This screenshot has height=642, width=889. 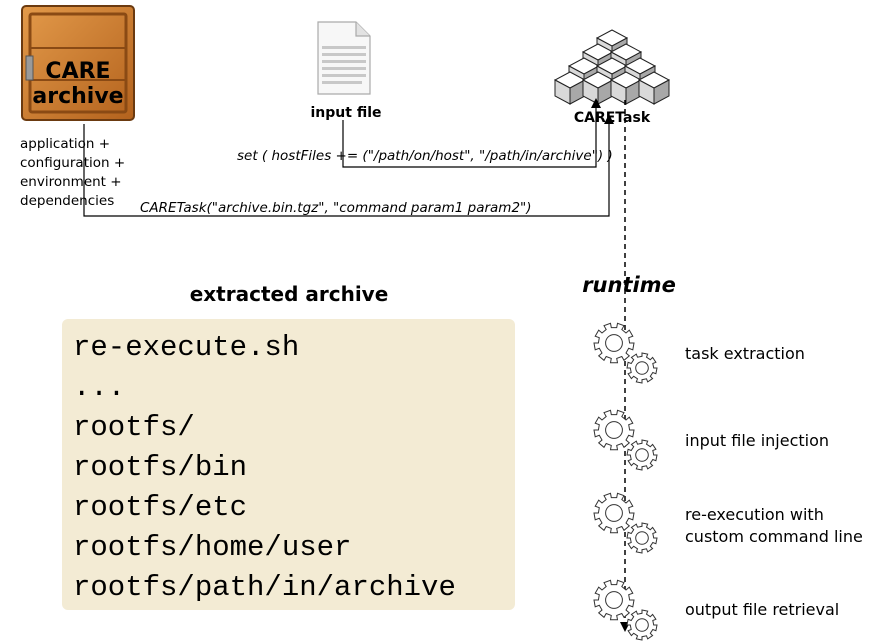 I want to click on archive-entry: rootfs/, so click(x=134, y=427).